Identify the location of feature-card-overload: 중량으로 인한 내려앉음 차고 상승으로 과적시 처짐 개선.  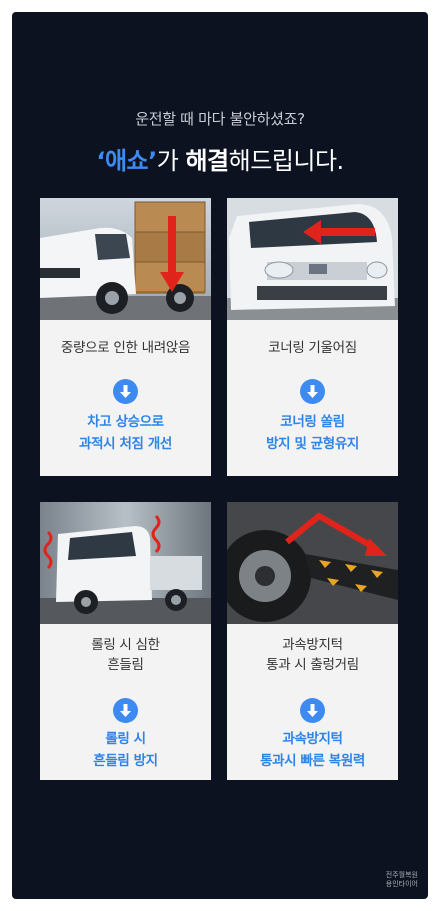
(125, 337).